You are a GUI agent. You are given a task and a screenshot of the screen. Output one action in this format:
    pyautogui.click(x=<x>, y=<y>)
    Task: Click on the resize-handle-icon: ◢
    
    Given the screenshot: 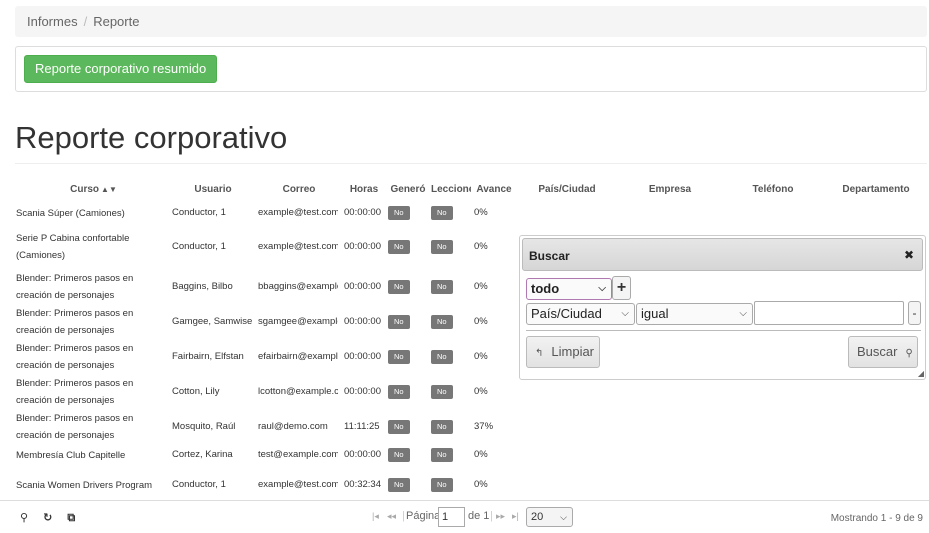 What is the action you would take?
    pyautogui.click(x=921, y=373)
    